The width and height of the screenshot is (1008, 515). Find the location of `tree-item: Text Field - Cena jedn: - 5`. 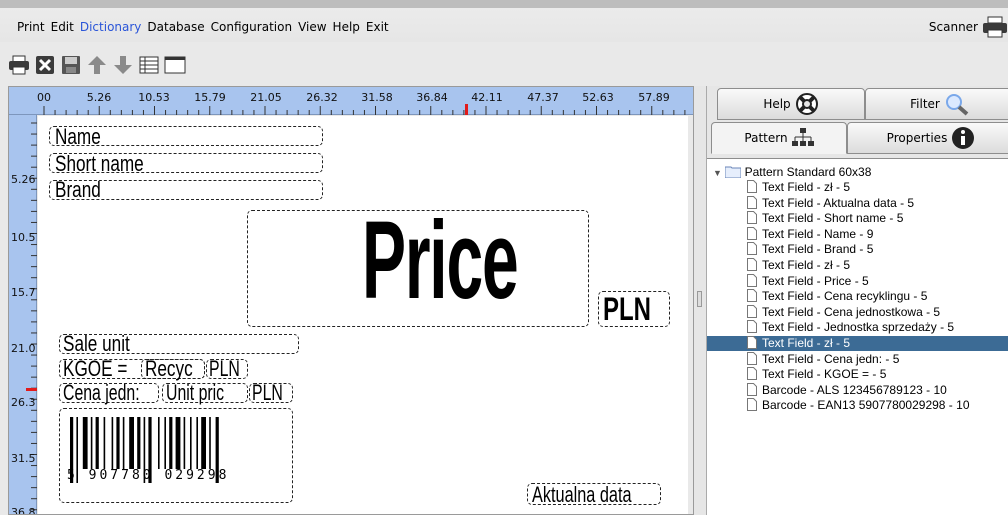

tree-item: Text Field - Cena jedn: - 5 is located at coordinates (857, 359).